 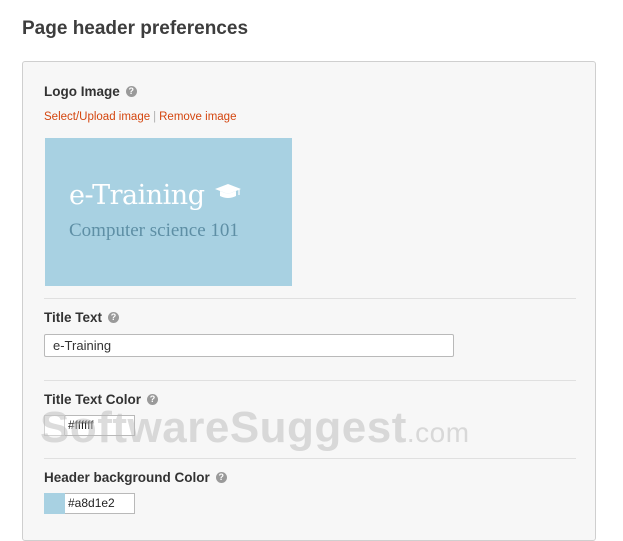 What do you see at coordinates (135, 28) in the screenshot?
I see `page-title: Page header preferences` at bounding box center [135, 28].